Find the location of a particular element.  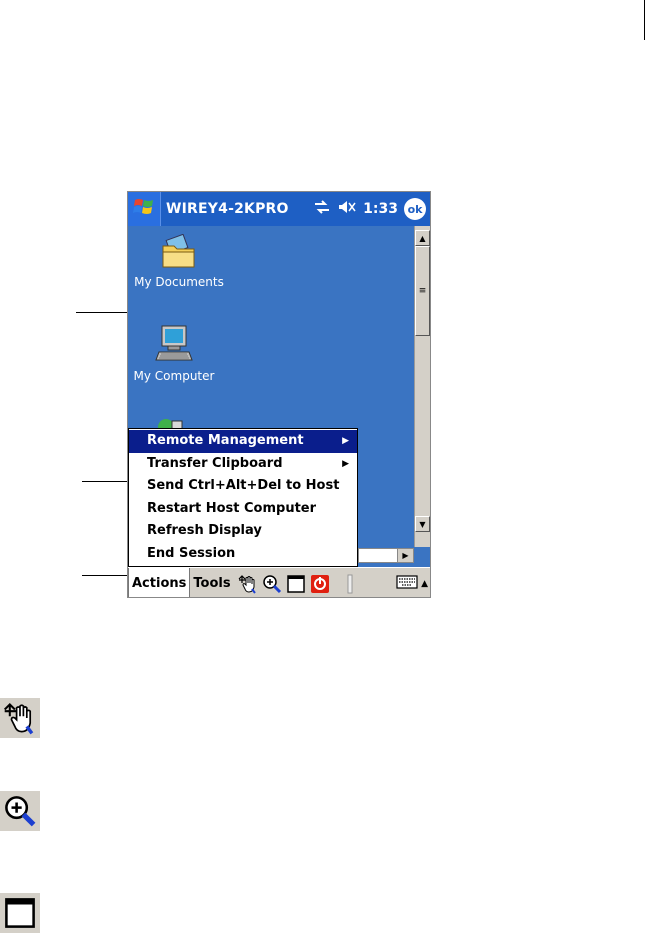

title-bar: WIREY4-2KPRO 1:33 ok is located at coordinates (279, 209).